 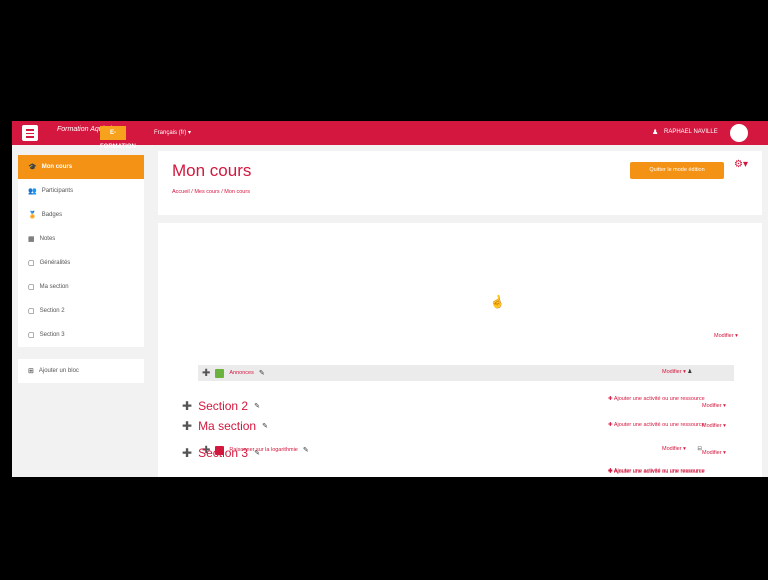 What do you see at coordinates (118, 138) in the screenshot?
I see `secondary-logo: E-FORMATION` at bounding box center [118, 138].